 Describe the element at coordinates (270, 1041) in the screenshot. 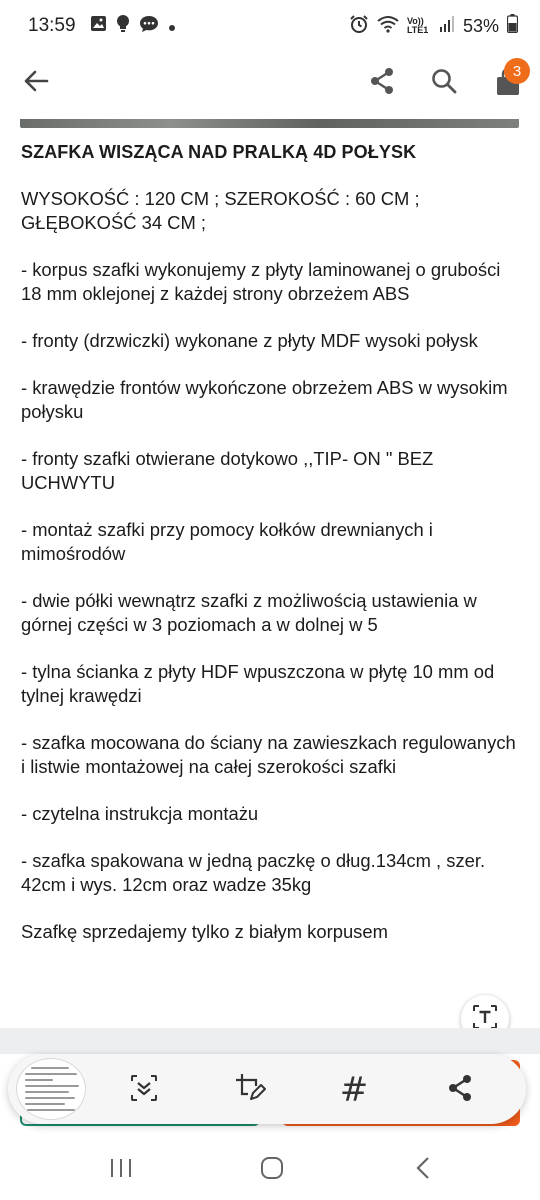

I see `section-divider` at that location.